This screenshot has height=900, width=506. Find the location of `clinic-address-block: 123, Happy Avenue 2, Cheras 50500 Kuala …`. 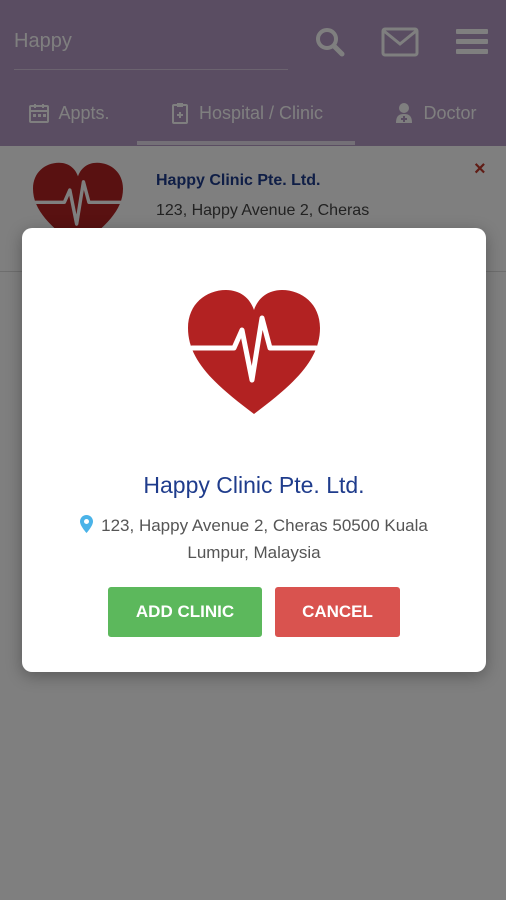

clinic-address-block: 123, Happy Avenue 2, Cheras 50500 Kuala … is located at coordinates (254, 539).